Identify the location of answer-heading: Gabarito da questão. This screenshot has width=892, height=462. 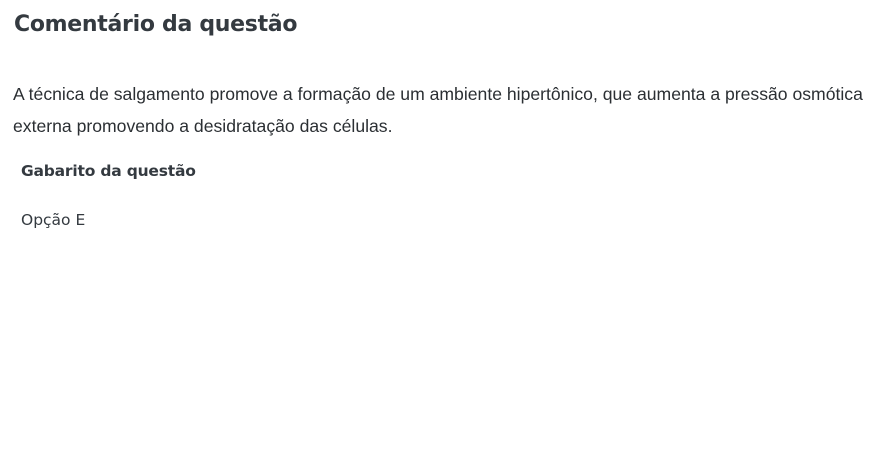
(108, 171).